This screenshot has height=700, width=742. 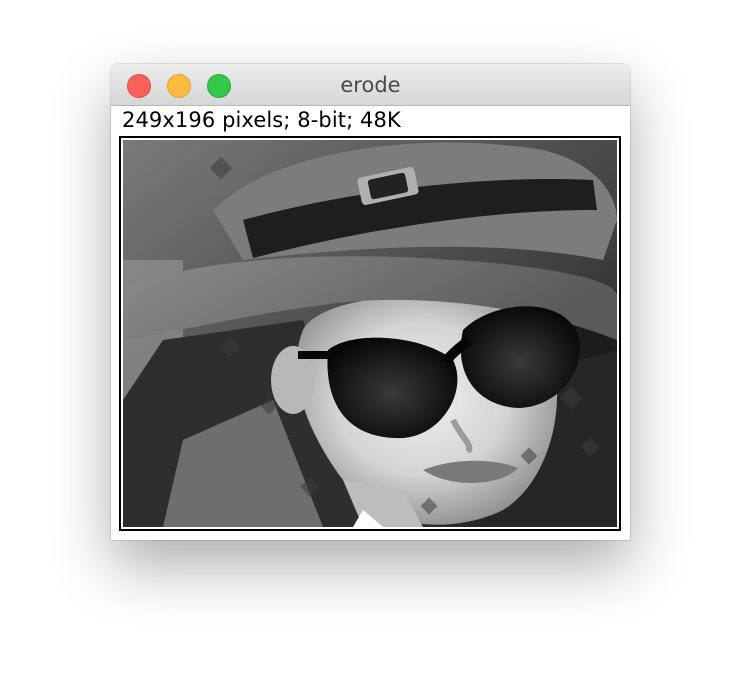 I want to click on window-title: erode, so click(x=370, y=85).